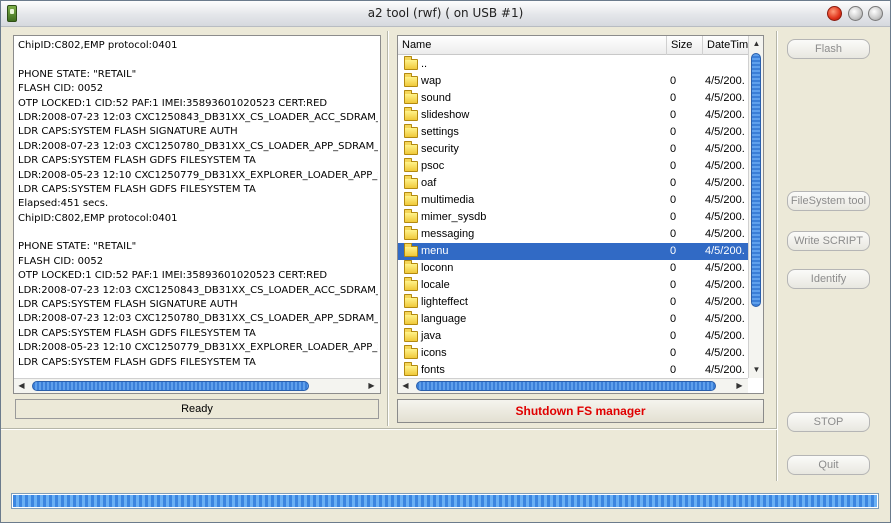  I want to click on log-horizontal-scrollbar: ◀ ▶, so click(197, 385).